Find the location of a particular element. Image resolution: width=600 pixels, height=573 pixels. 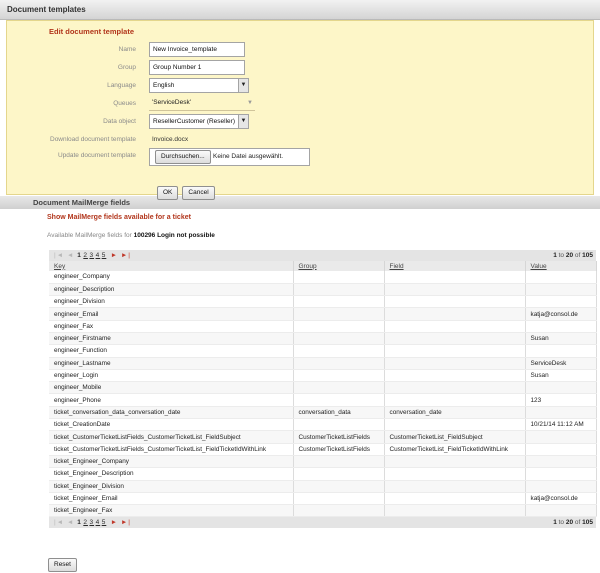

table-row: ticket_Engineer_Description is located at coordinates (323, 474).